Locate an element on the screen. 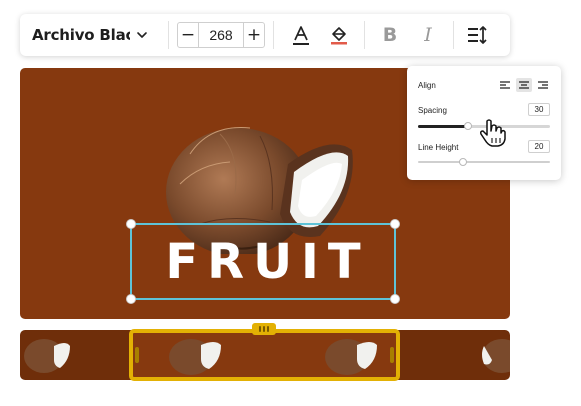 This screenshot has width=581, height=406. spacing-value-input: 30 is located at coordinates (539, 109).